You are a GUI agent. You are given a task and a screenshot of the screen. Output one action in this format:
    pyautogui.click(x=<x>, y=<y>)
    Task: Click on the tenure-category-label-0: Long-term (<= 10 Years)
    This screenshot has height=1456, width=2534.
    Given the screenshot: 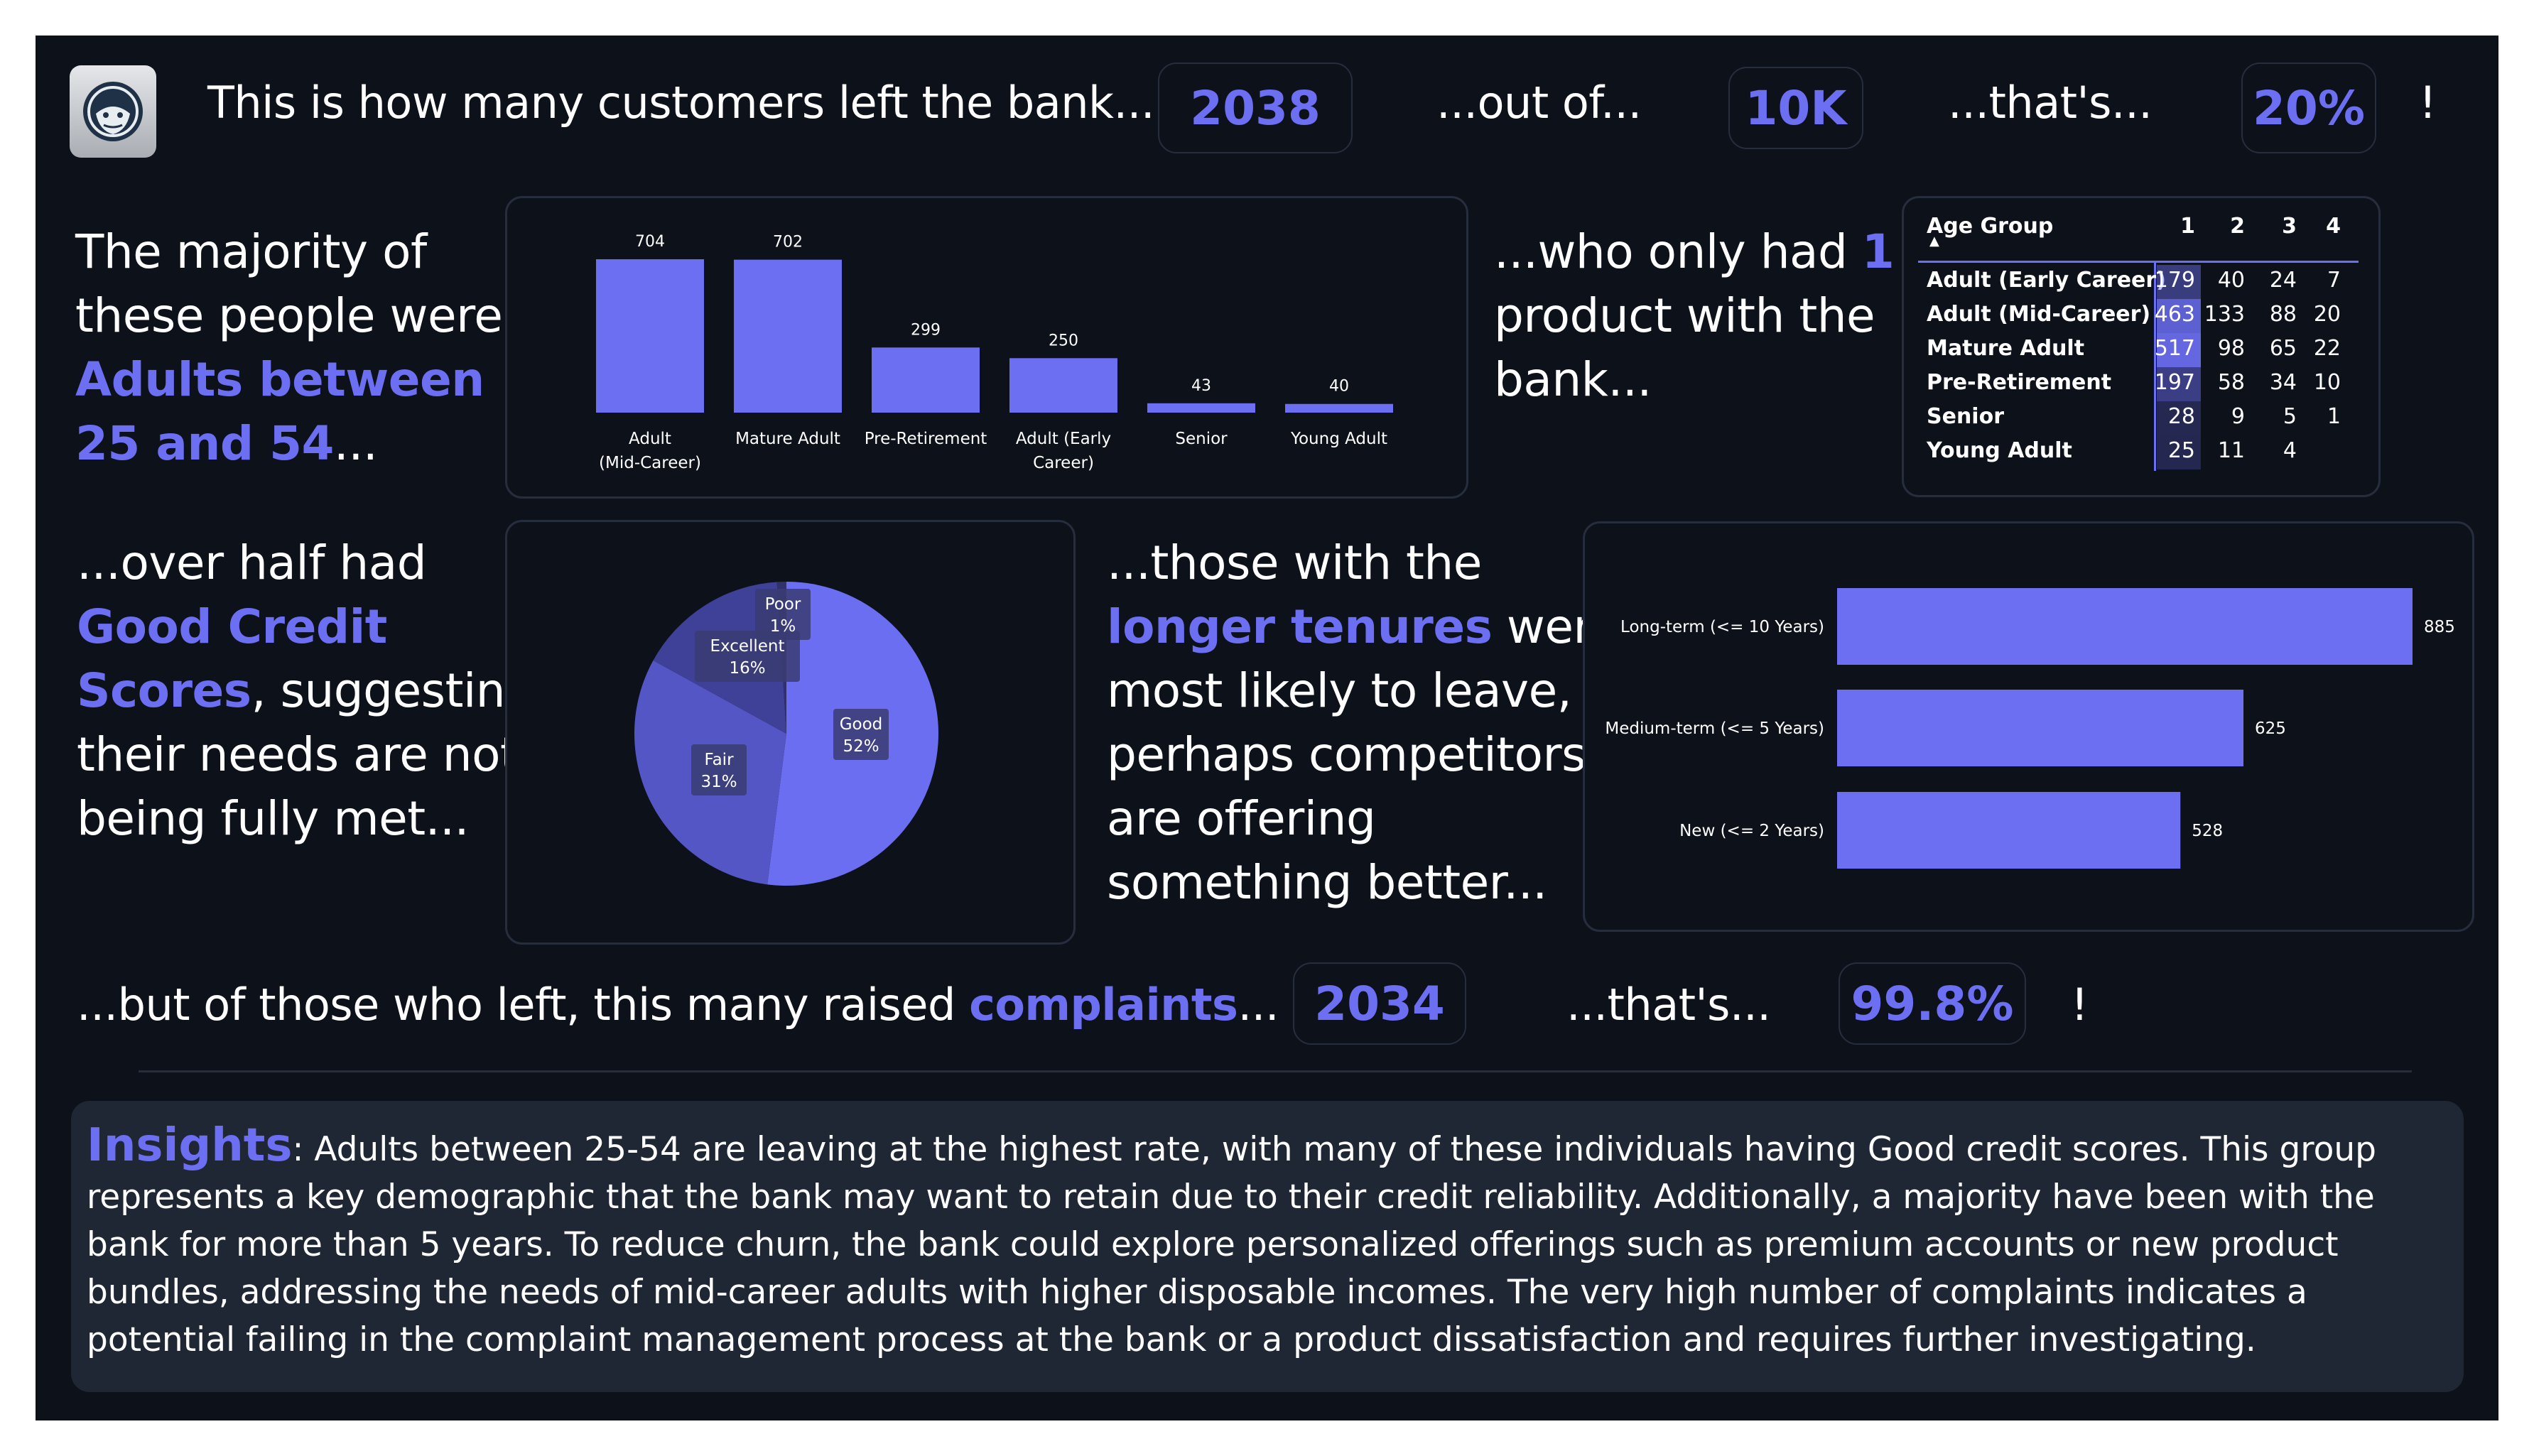 What is the action you would take?
    pyautogui.click(x=1722, y=627)
    